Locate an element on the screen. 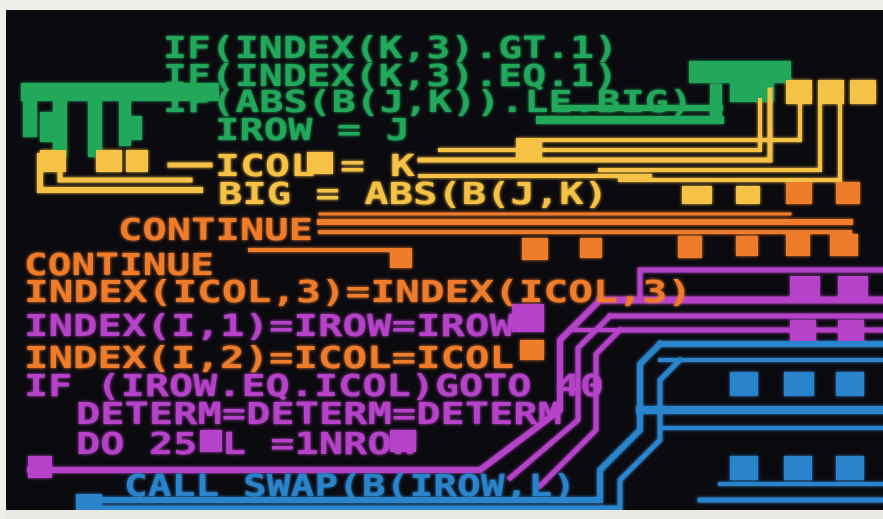 This screenshot has height=519, width=883. code-line: CONTINUE is located at coordinates (215, 230).